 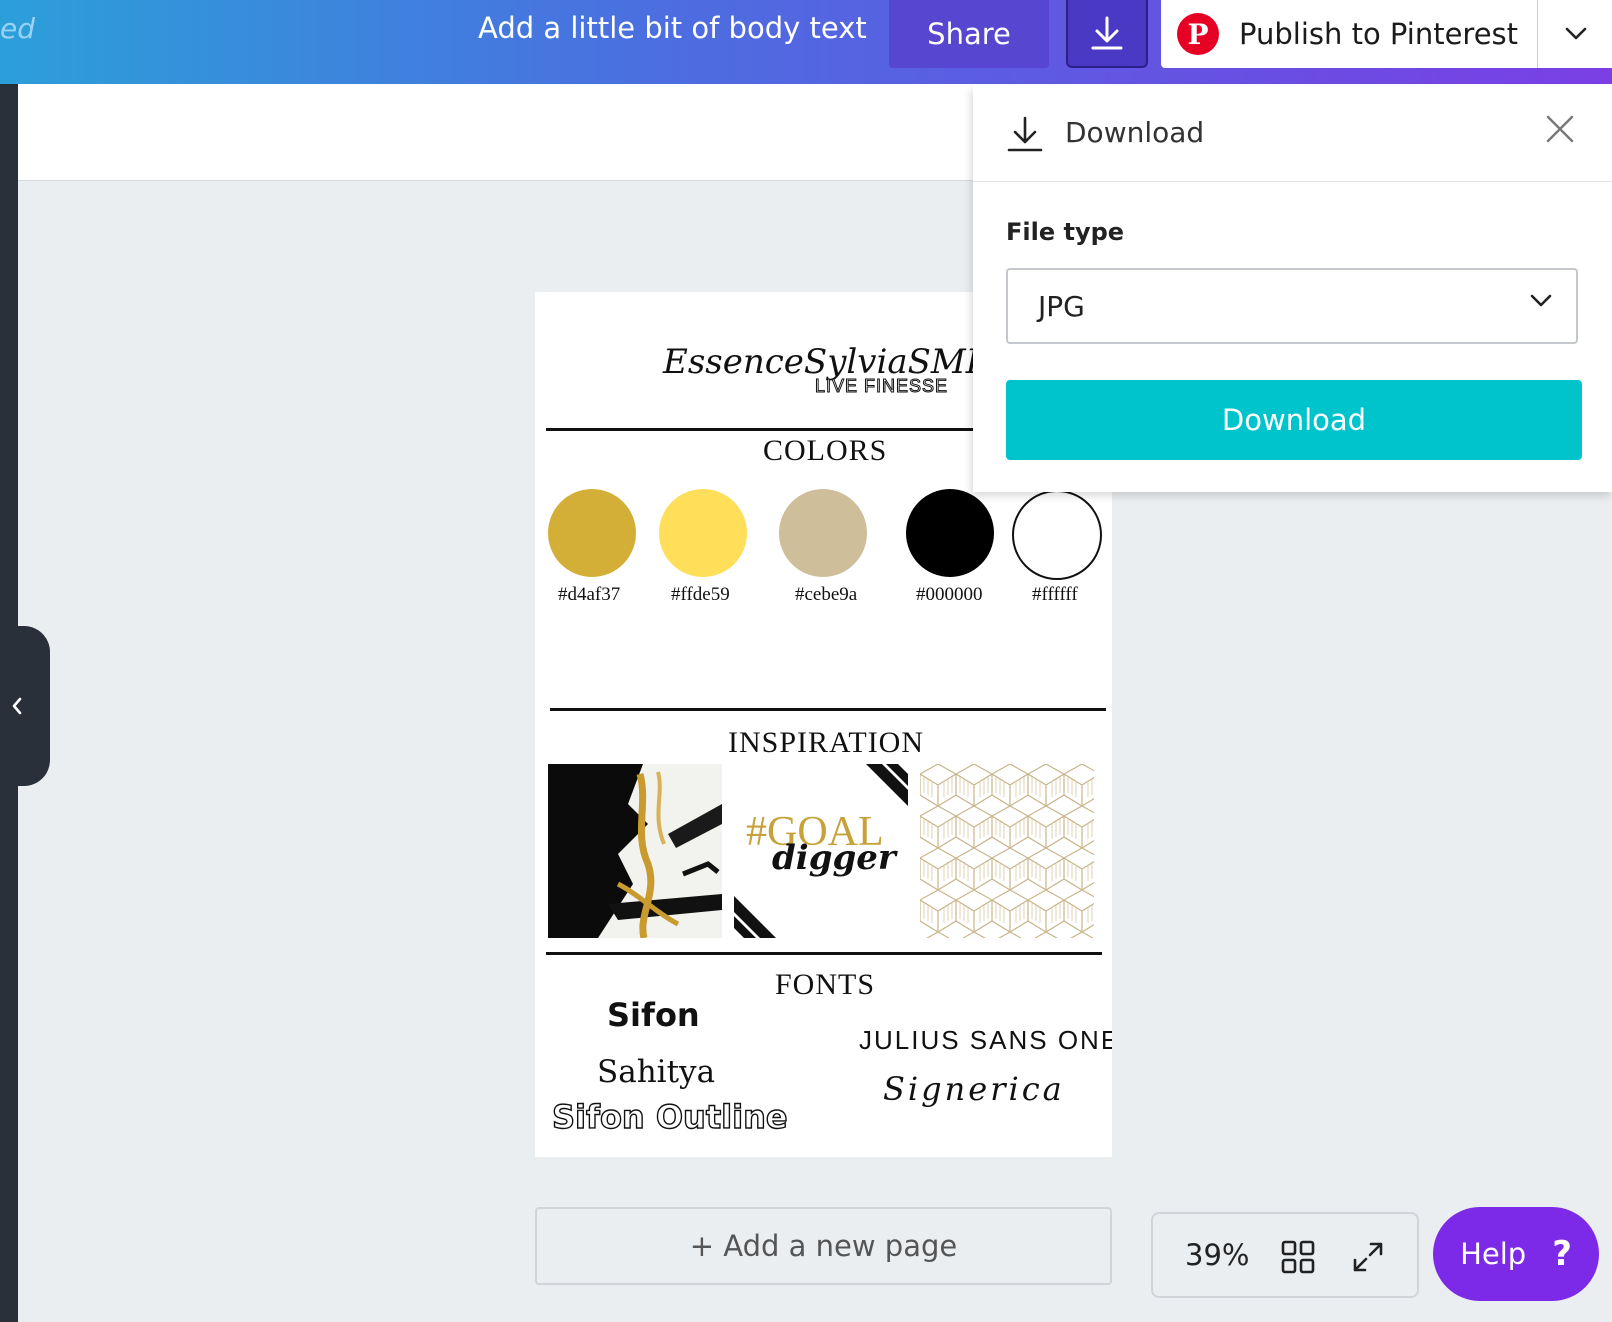 I want to click on file-type-select: JPG, so click(x=1292, y=306).